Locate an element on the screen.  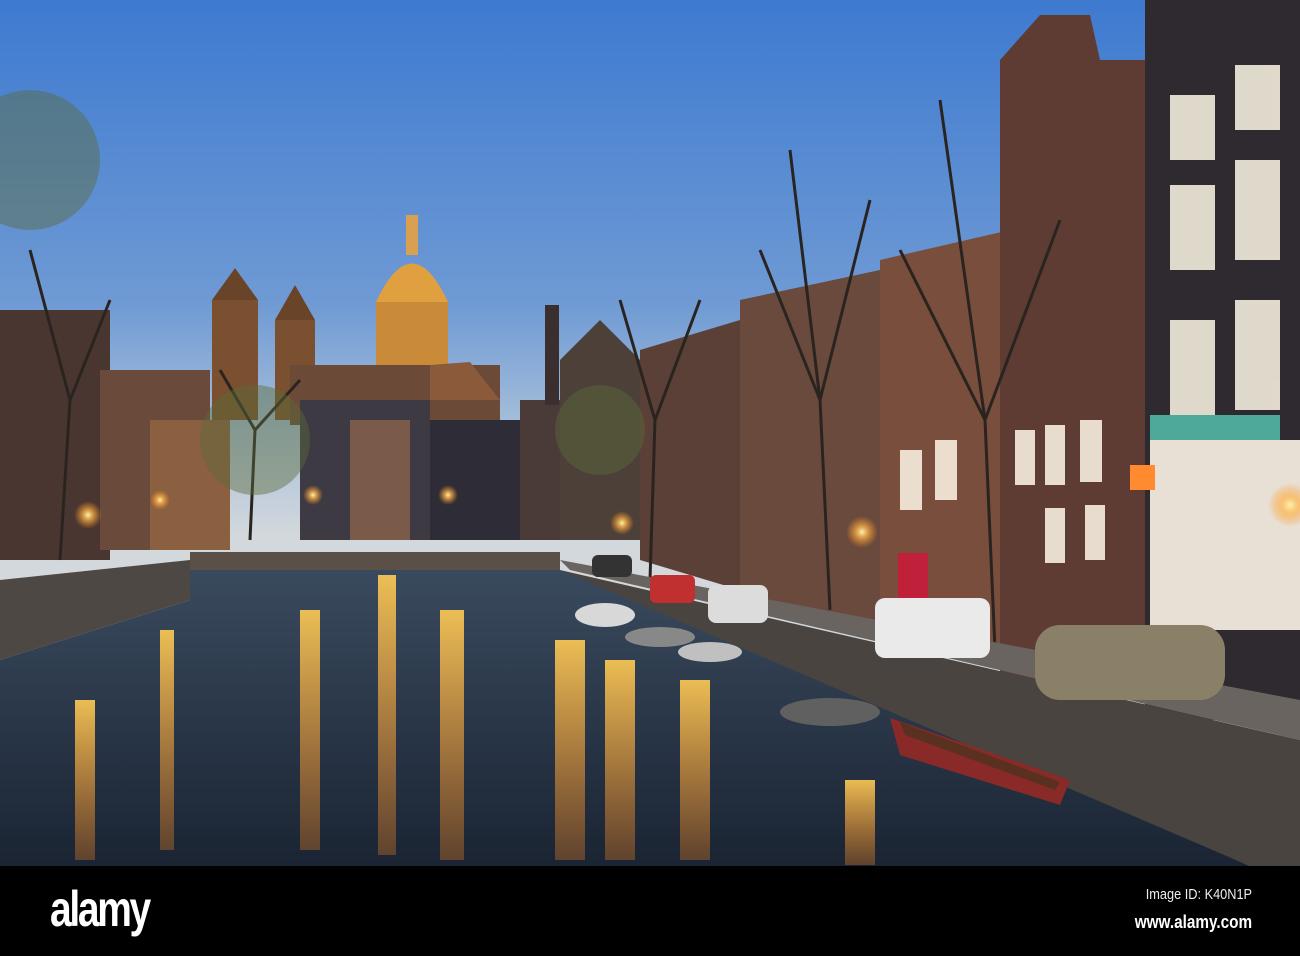
bridge is located at coordinates (375, 561).